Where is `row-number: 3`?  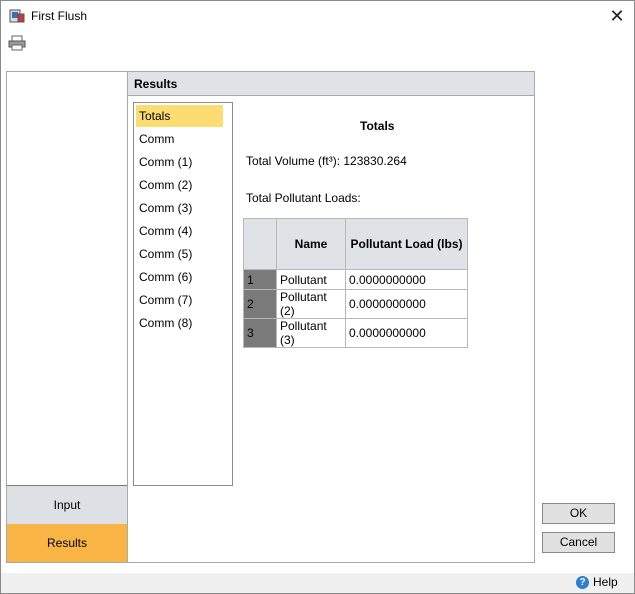
row-number: 3 is located at coordinates (260, 333).